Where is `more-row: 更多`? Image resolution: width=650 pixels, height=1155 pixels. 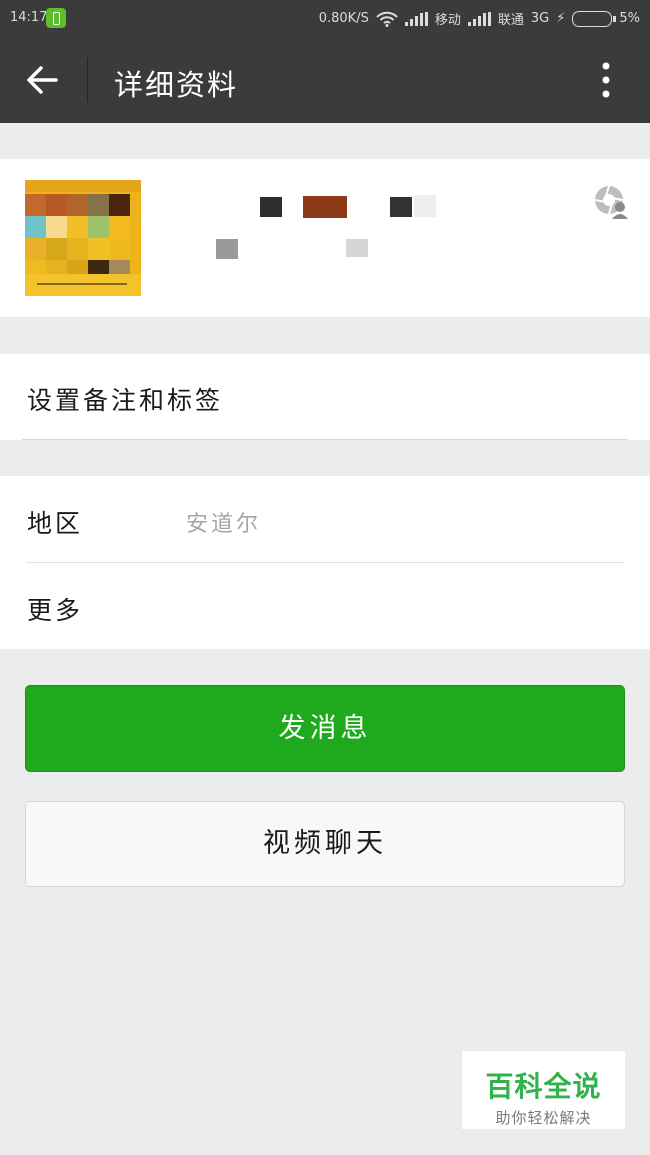 more-row: 更多 is located at coordinates (325, 606).